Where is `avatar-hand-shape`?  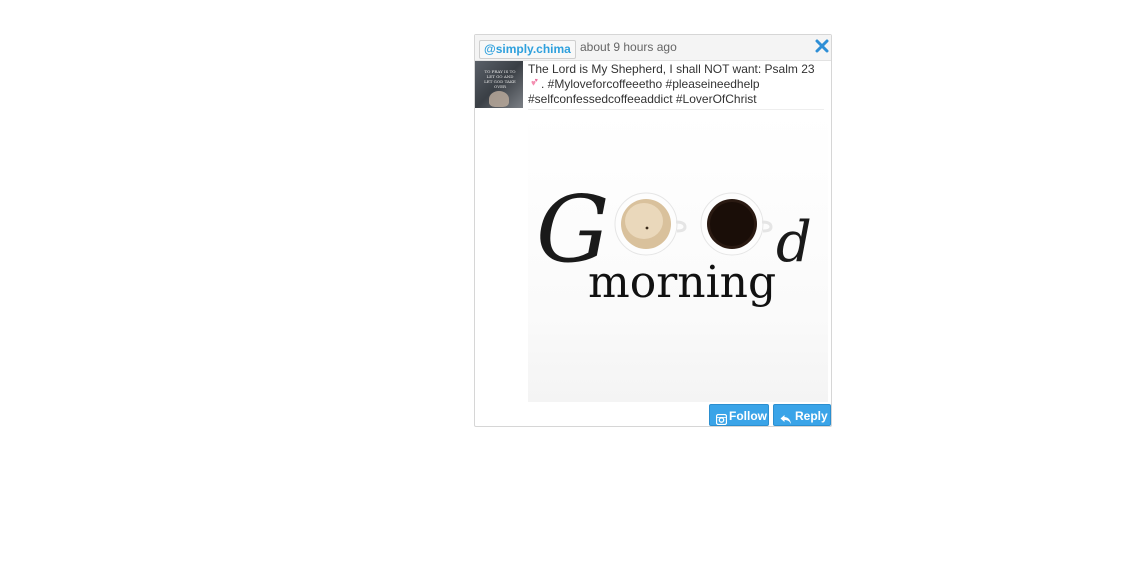 avatar-hand-shape is located at coordinates (499, 99).